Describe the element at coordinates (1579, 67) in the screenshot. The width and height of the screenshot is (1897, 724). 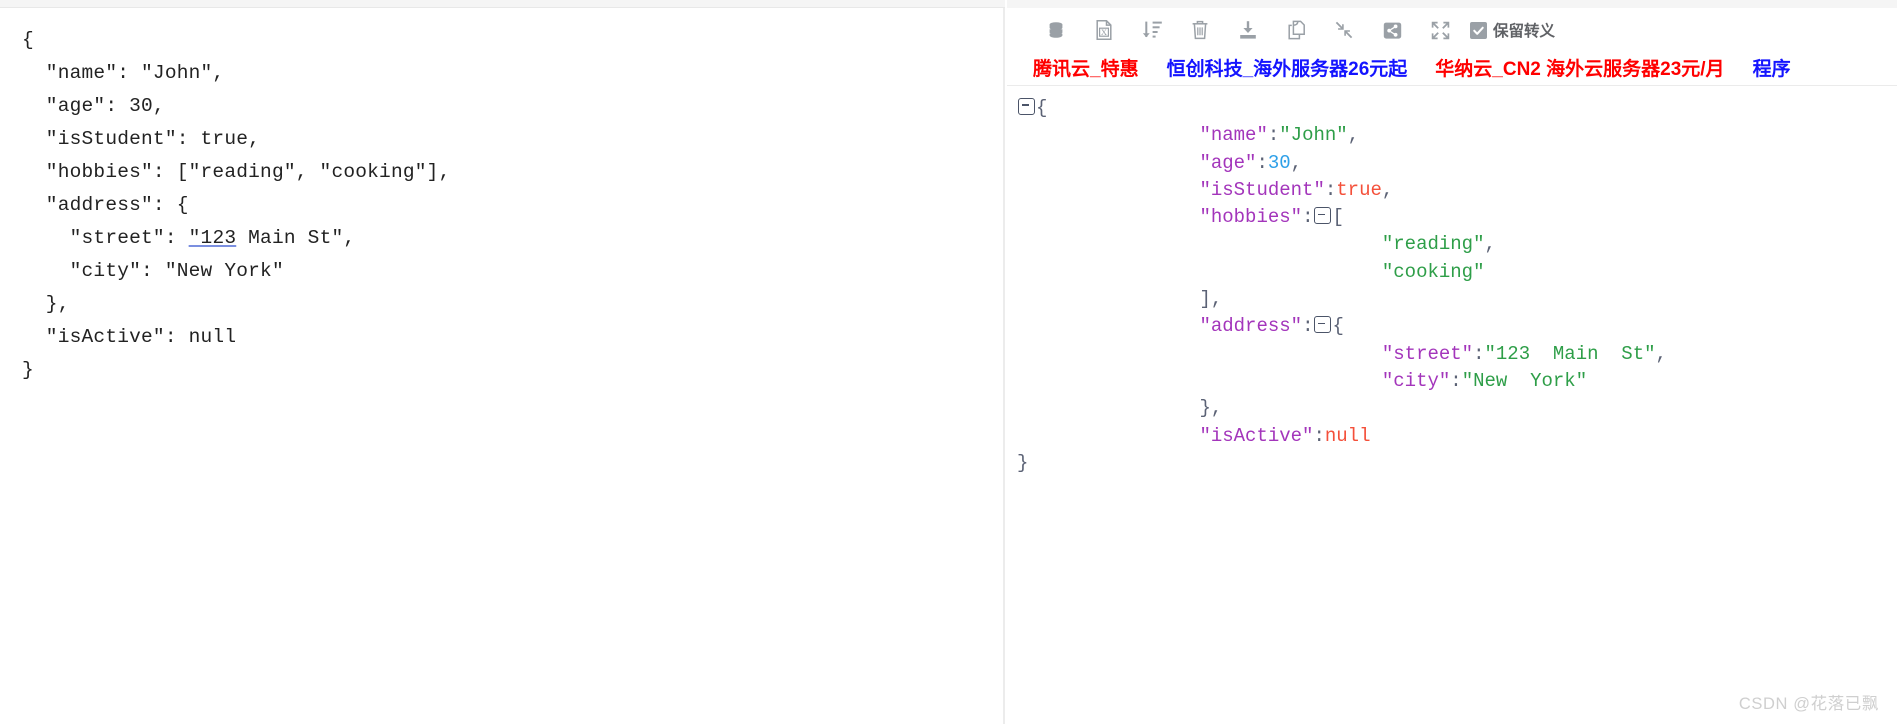
I see `promo-link: 华纳云_CN2 海外云服务器23元/月` at that location.